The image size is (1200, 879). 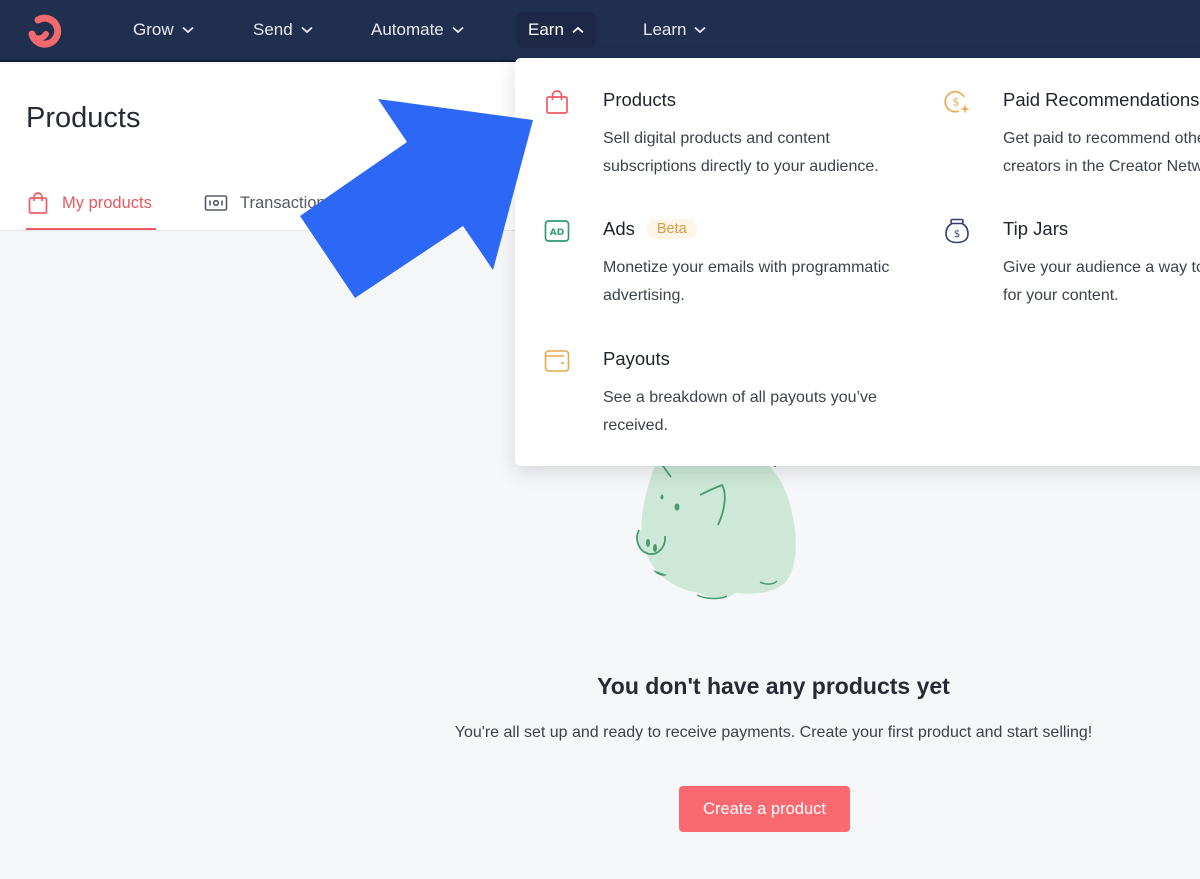 I want to click on svg-text: AD, so click(x=557, y=233).